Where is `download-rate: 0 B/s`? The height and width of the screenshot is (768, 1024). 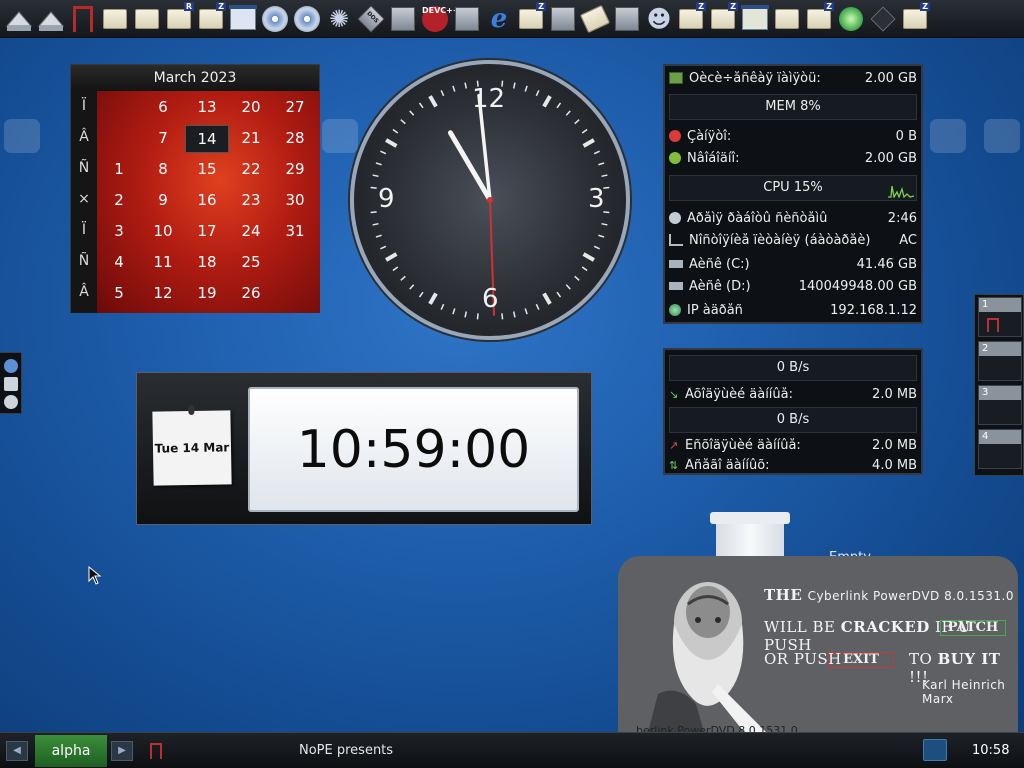
download-rate: 0 B/s is located at coordinates (793, 367).